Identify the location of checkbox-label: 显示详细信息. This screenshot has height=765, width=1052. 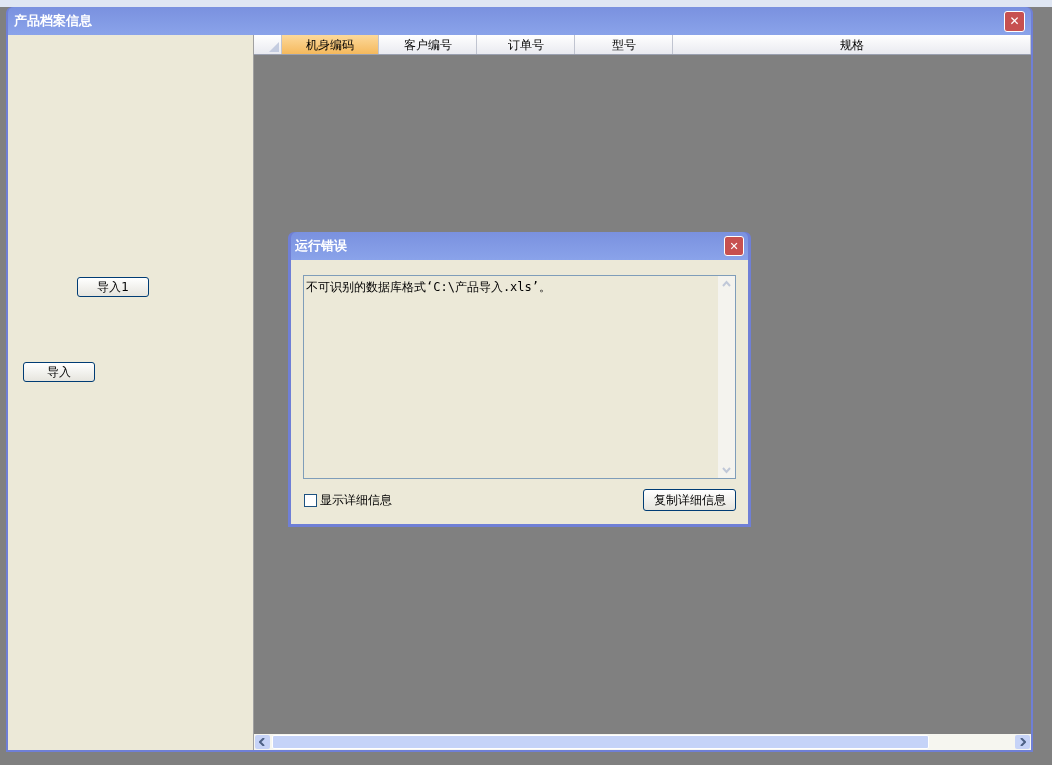
(356, 500).